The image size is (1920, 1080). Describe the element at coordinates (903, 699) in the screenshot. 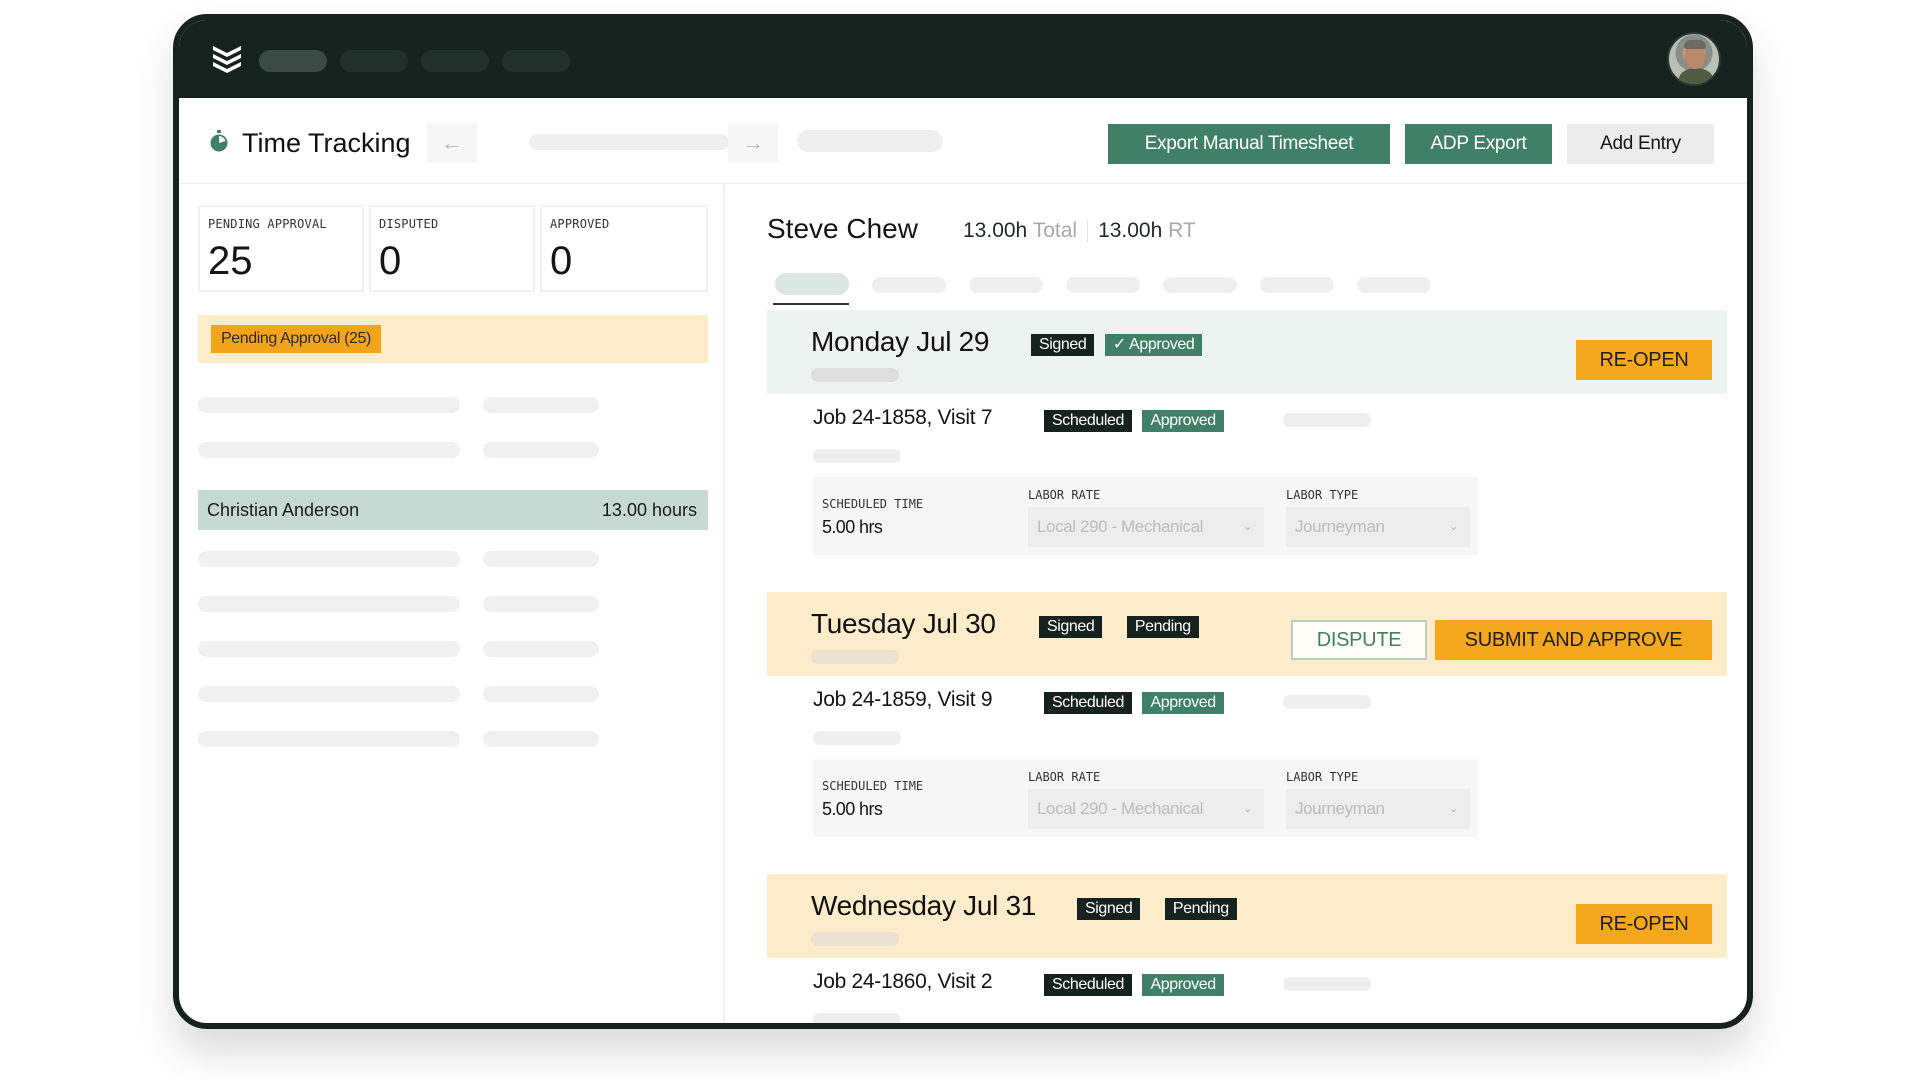

I see `job-title: Job 24-1859, Visit 9` at that location.